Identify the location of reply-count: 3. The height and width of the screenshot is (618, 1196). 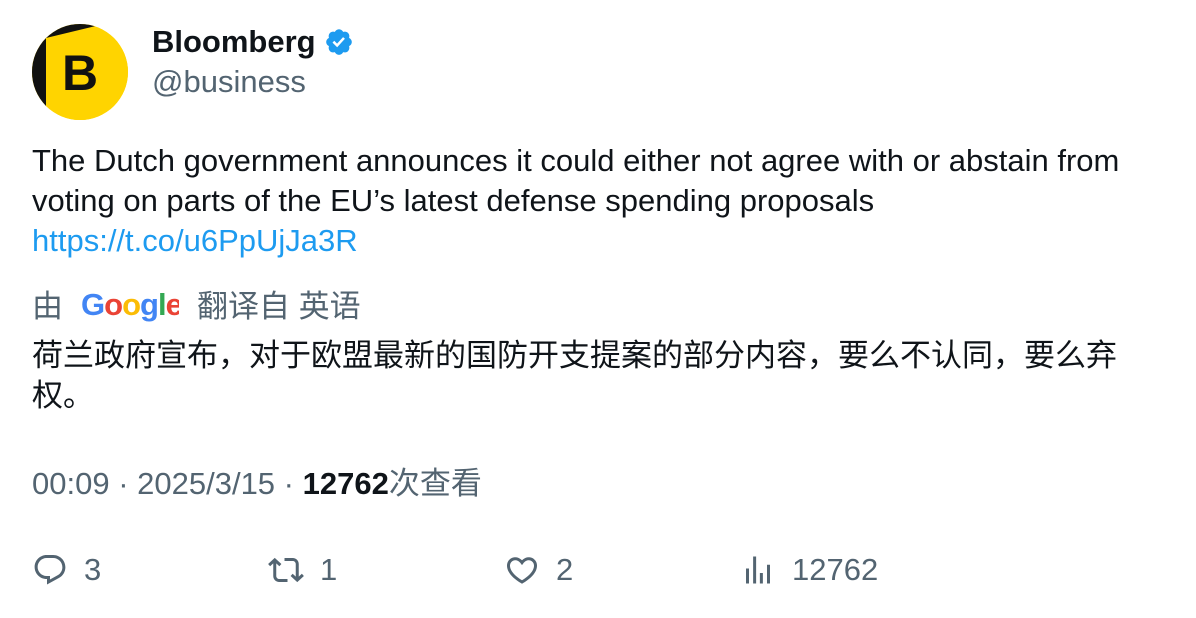
(93, 569).